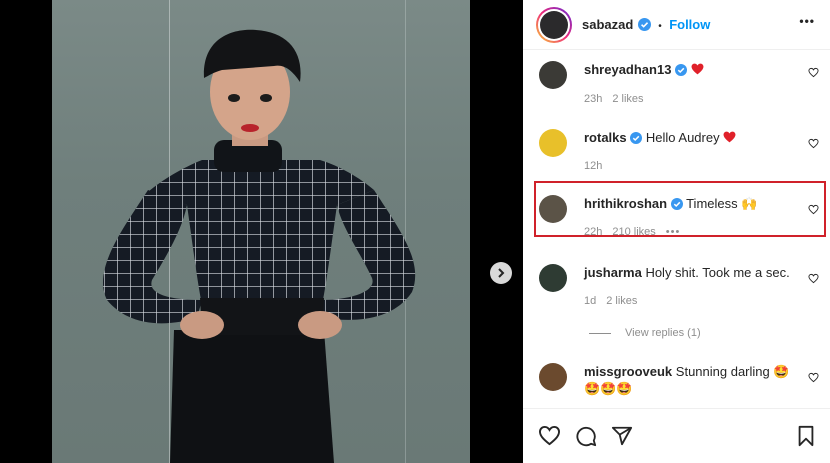  Describe the element at coordinates (717, 272) in the screenshot. I see `comment-text: Holy shit. Took me a sec.` at that location.